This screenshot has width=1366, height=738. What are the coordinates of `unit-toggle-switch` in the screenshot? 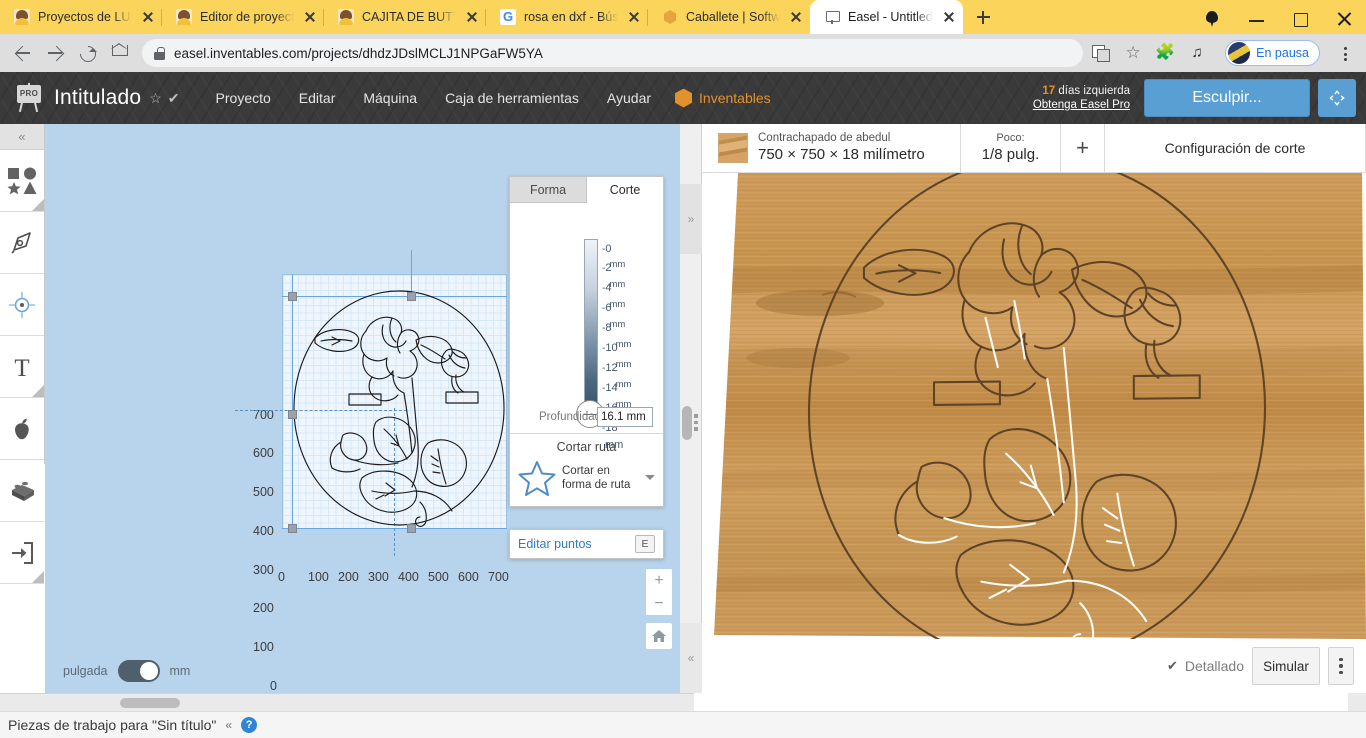 It's located at (138, 670).